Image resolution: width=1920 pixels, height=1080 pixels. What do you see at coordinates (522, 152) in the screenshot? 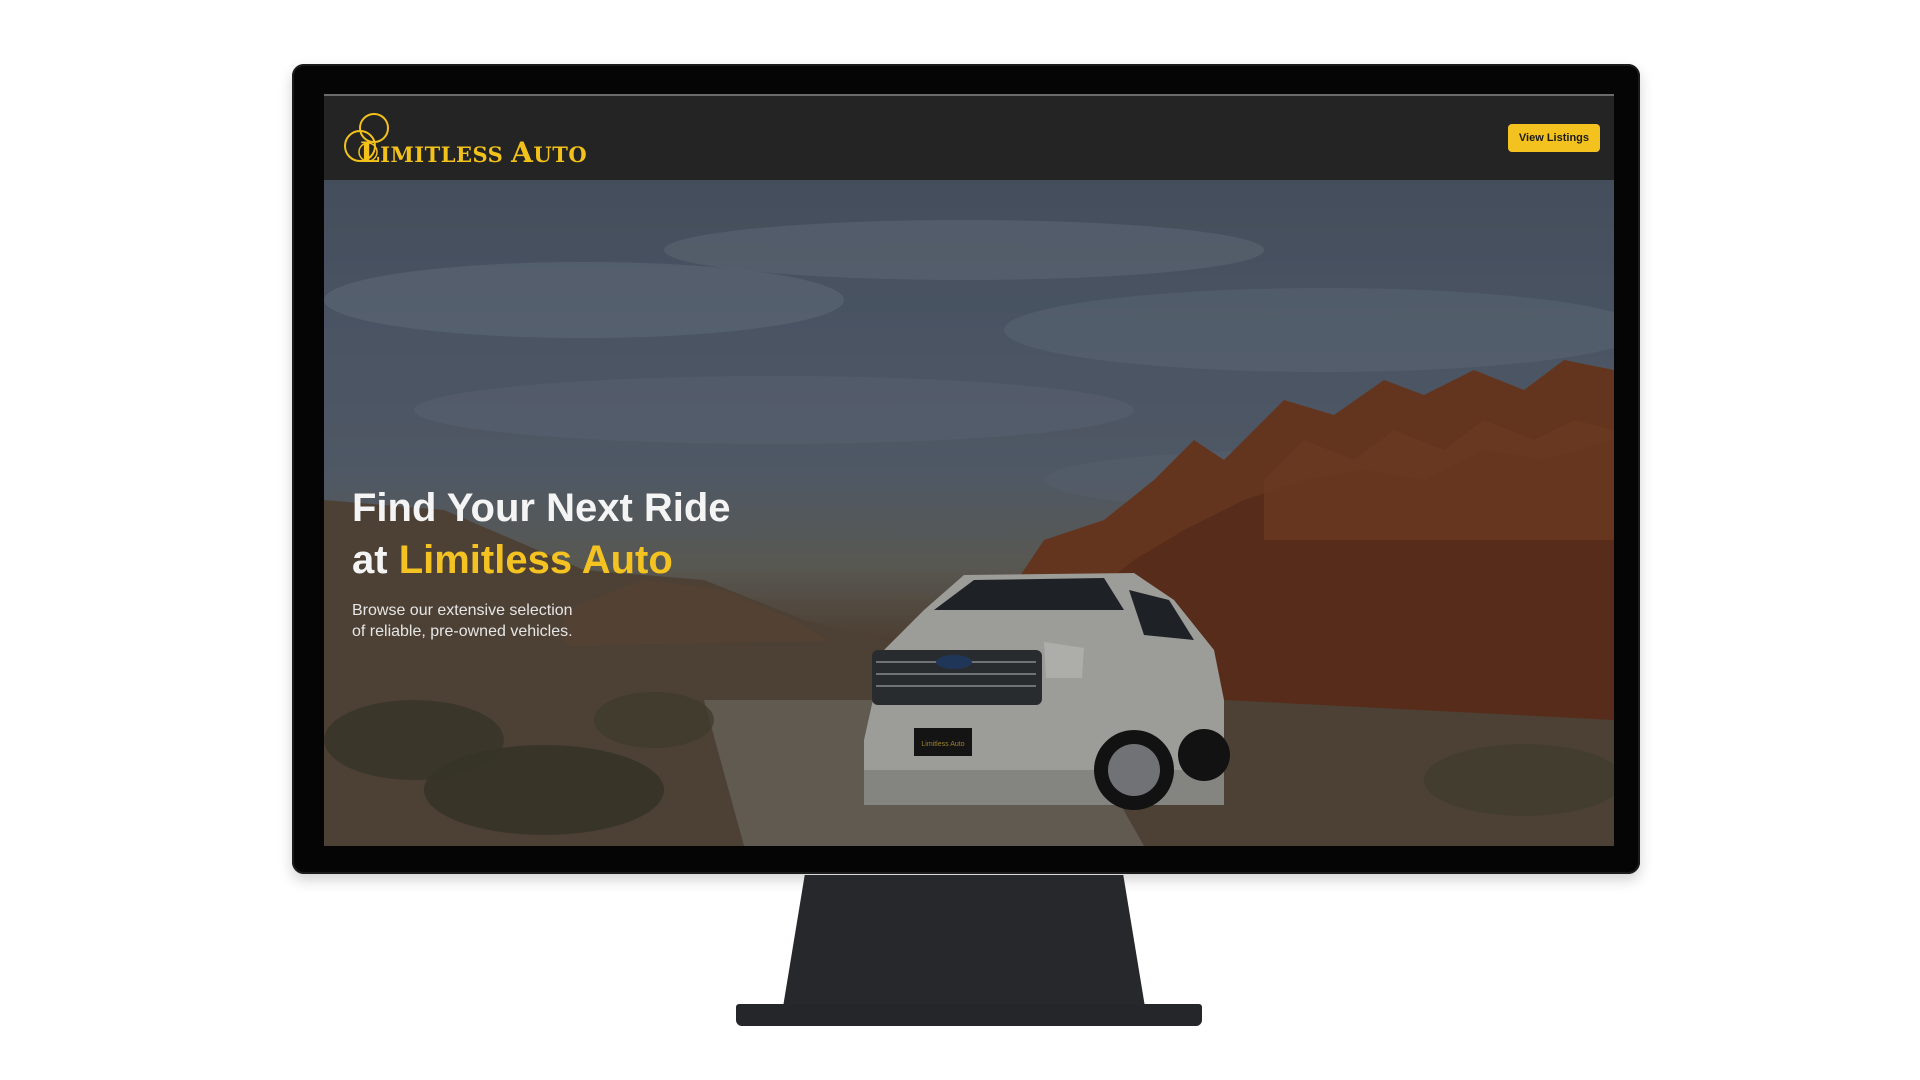
I see `brand-name-second-initial: A` at bounding box center [522, 152].